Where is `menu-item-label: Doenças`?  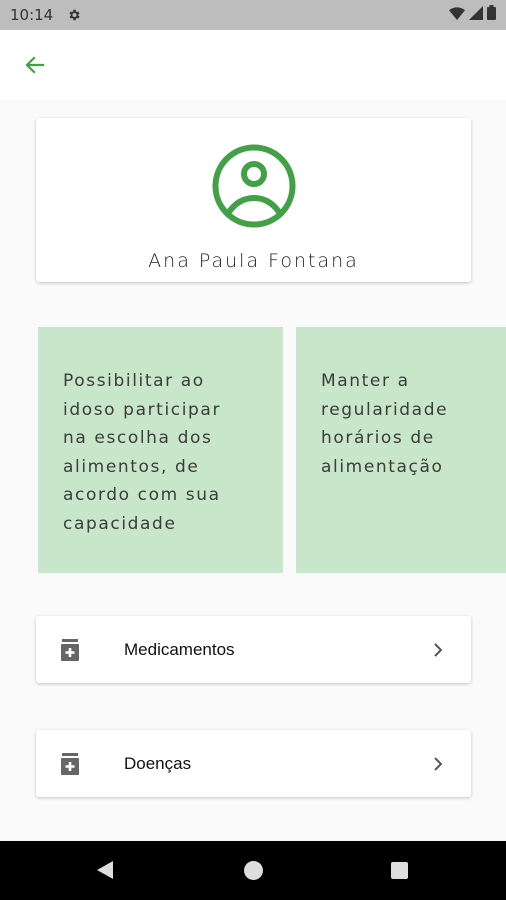
menu-item-label: Doenças is located at coordinates (158, 763).